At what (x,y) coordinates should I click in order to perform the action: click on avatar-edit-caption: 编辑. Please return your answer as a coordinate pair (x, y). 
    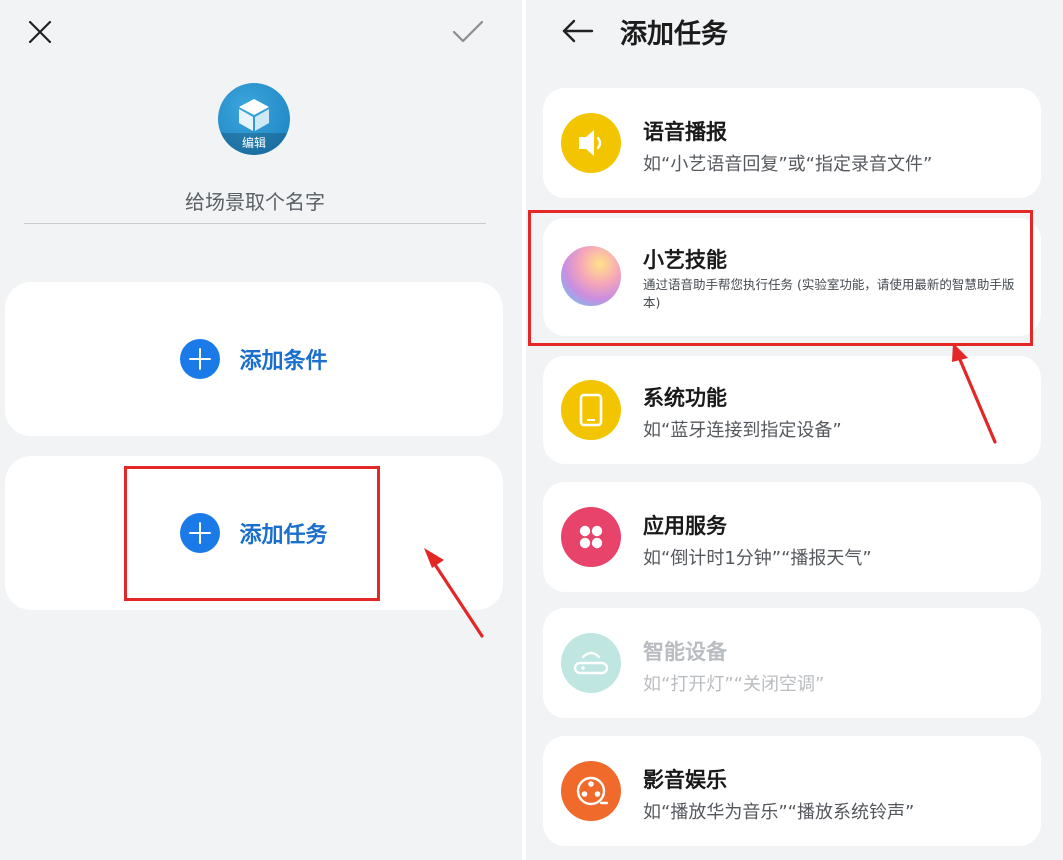
    Looking at the image, I should click on (254, 144).